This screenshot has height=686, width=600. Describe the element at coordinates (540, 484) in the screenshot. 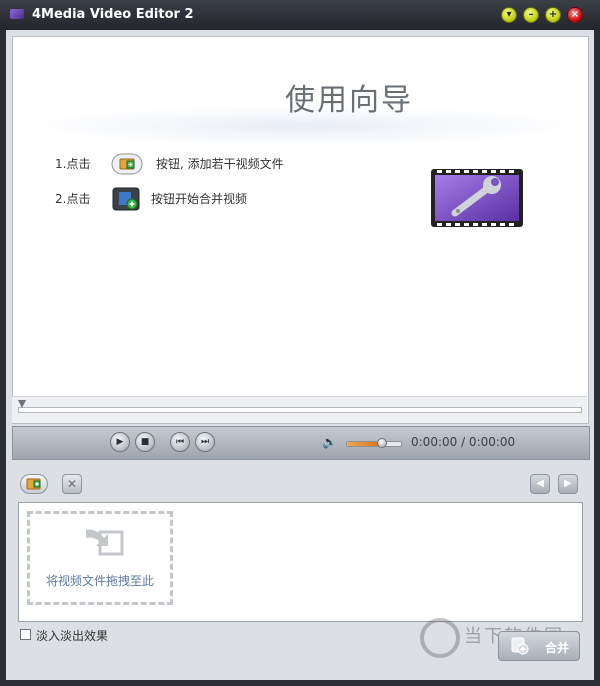

I see `nav-left-icon: ◀` at that location.